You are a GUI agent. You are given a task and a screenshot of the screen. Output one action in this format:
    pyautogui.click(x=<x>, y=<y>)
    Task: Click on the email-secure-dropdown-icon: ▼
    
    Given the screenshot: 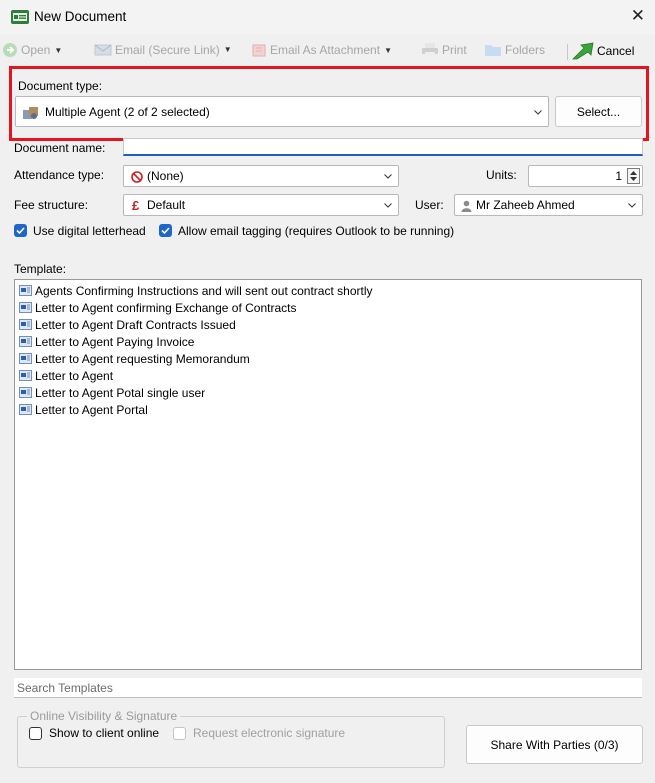 What is the action you would take?
    pyautogui.click(x=228, y=49)
    